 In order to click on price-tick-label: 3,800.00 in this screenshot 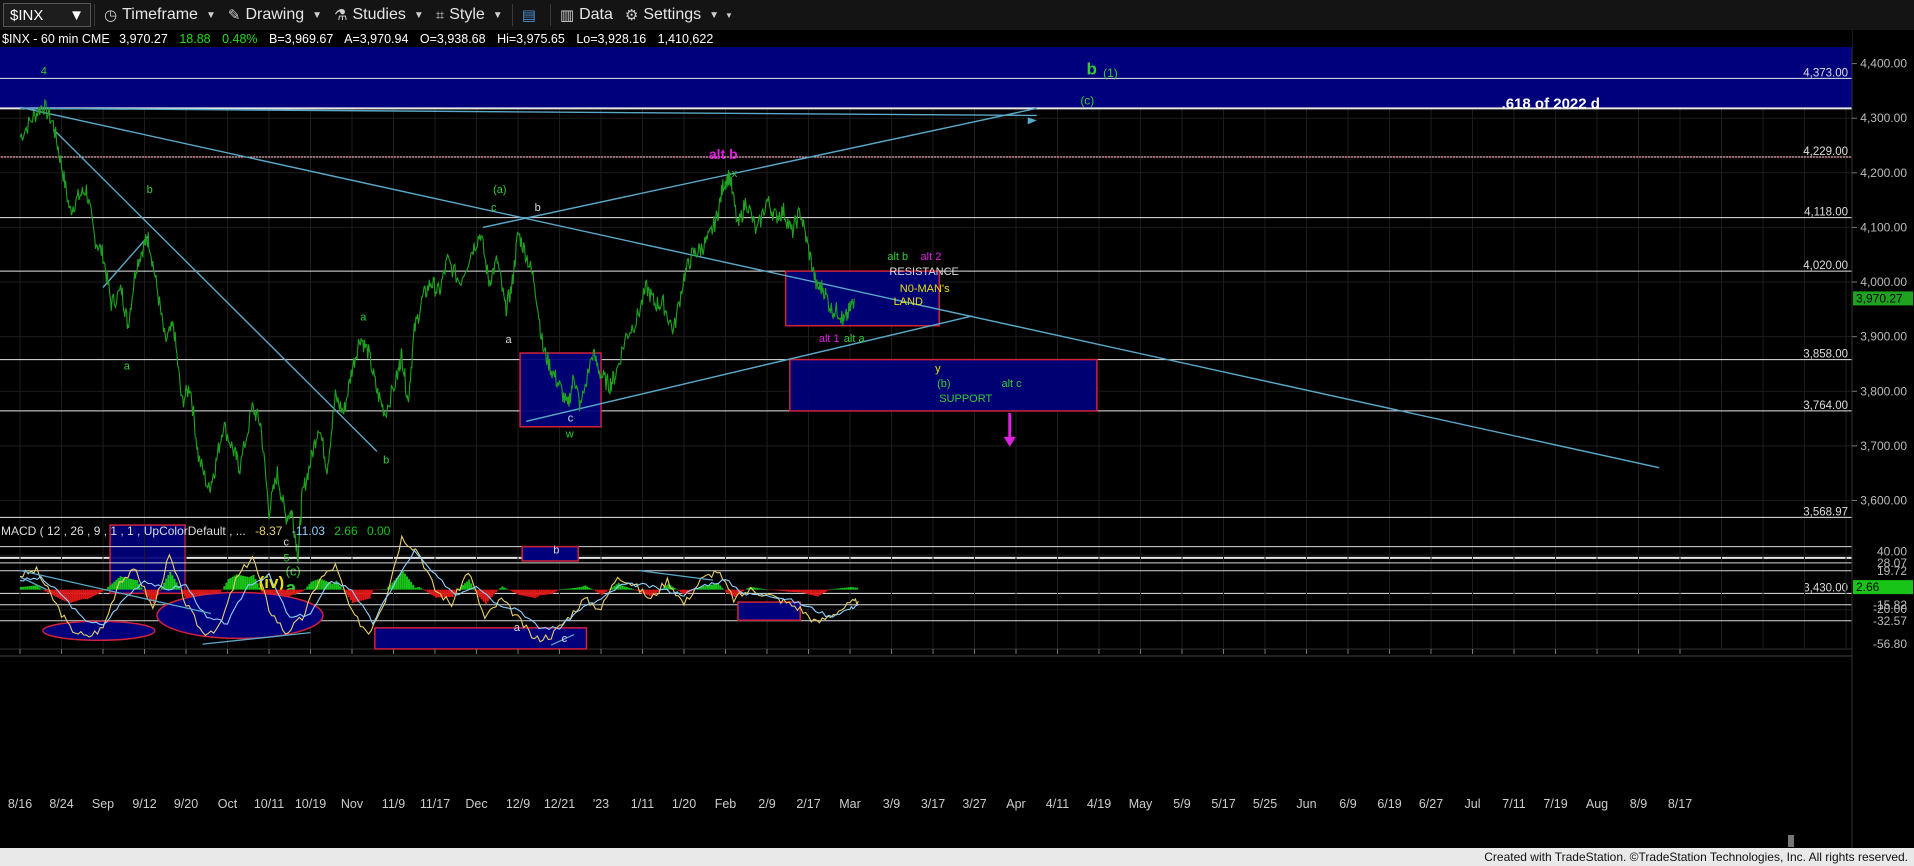, I will do `click(1883, 391)`.